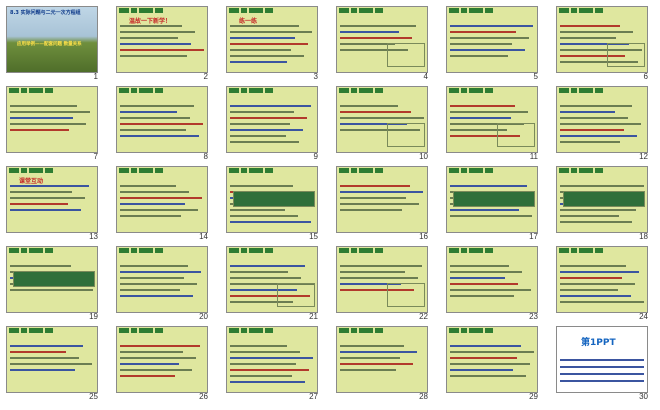  I want to click on slide-thumbnail-cell: 温故一下新学！ 2, so click(160, 44).